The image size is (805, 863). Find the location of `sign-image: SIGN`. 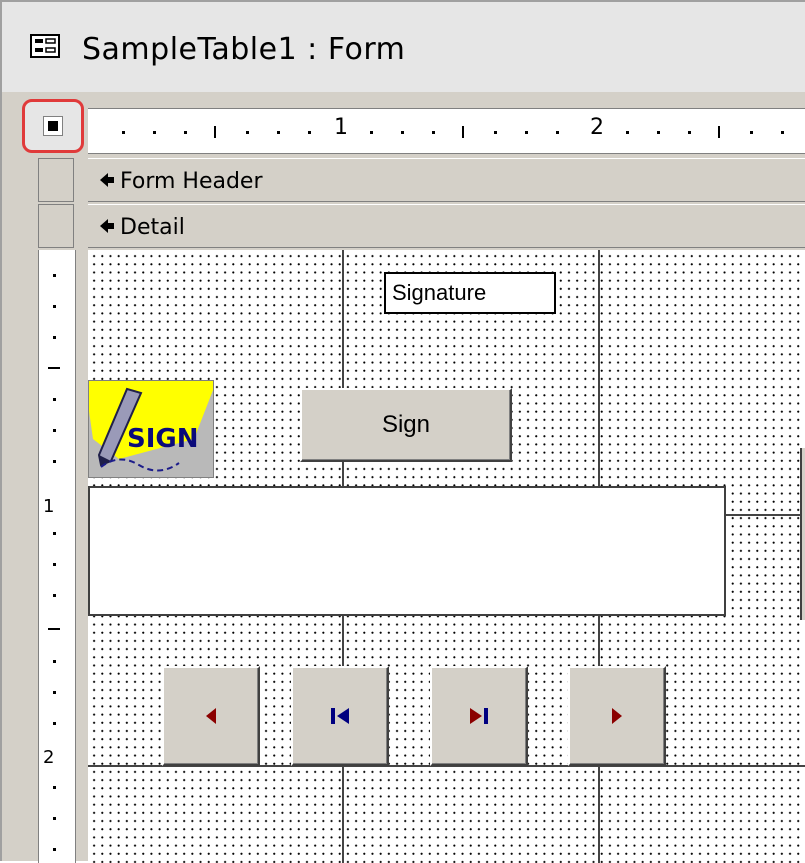

sign-image: SIGN is located at coordinates (151, 429).